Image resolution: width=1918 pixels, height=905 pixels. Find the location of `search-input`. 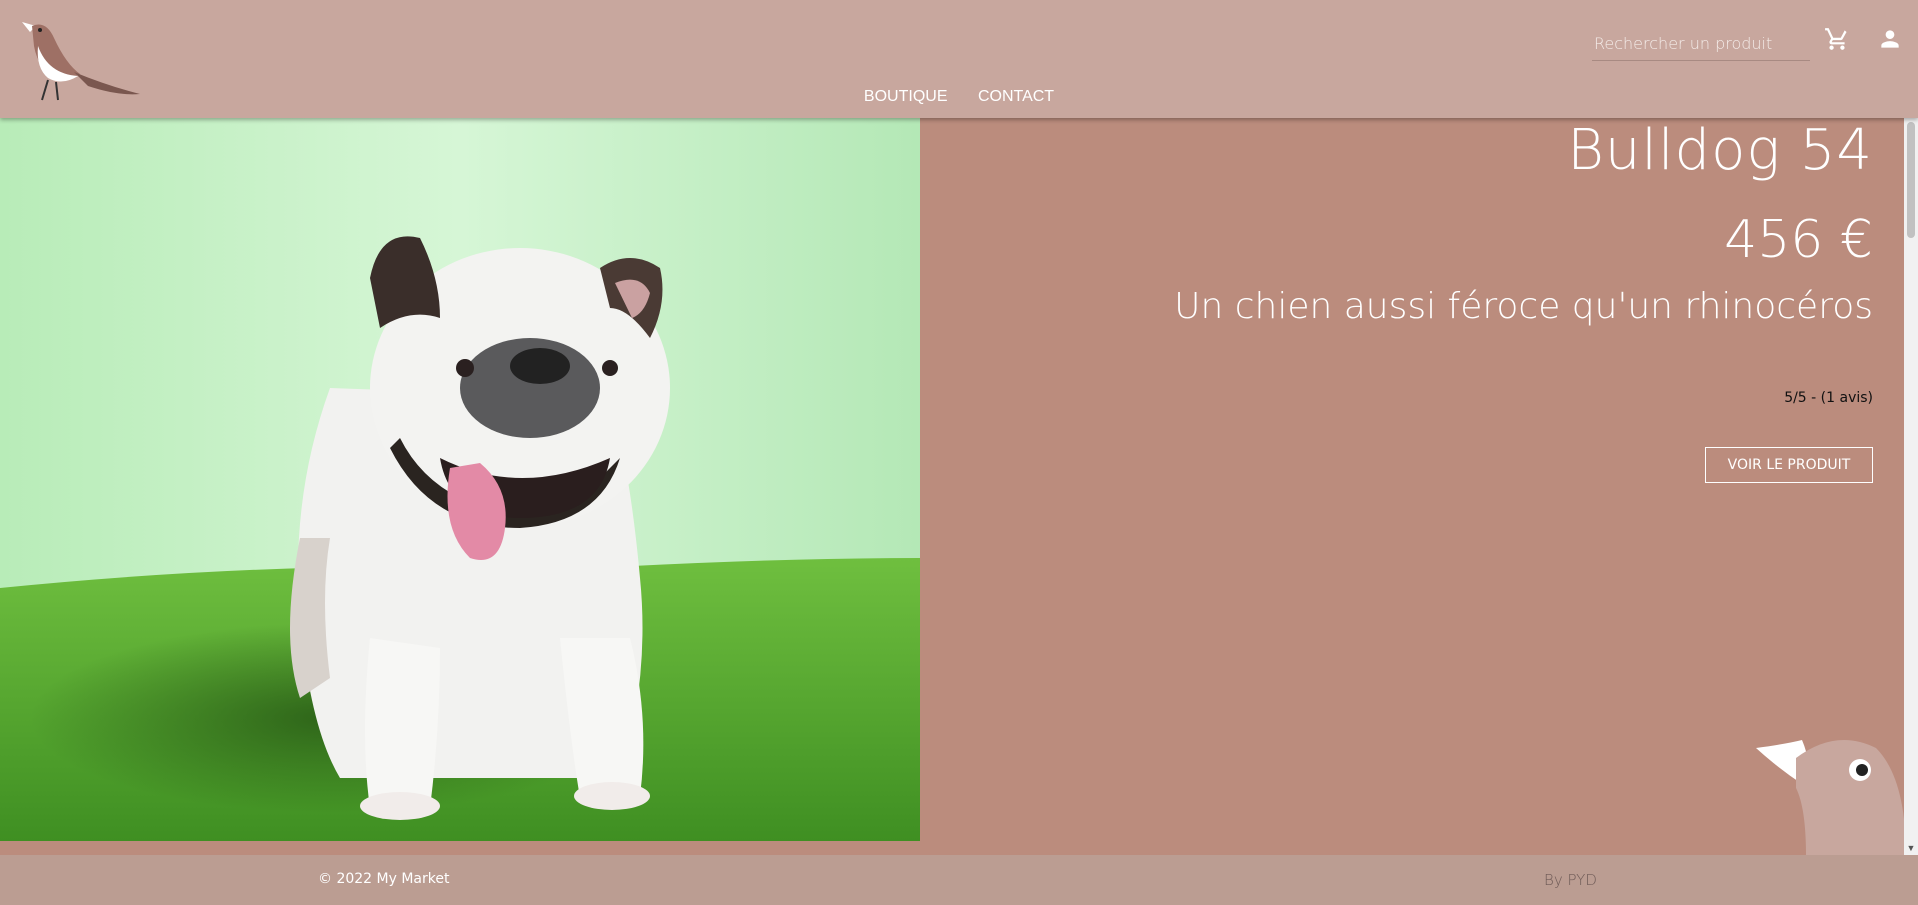

search-input is located at coordinates (1703, 43).